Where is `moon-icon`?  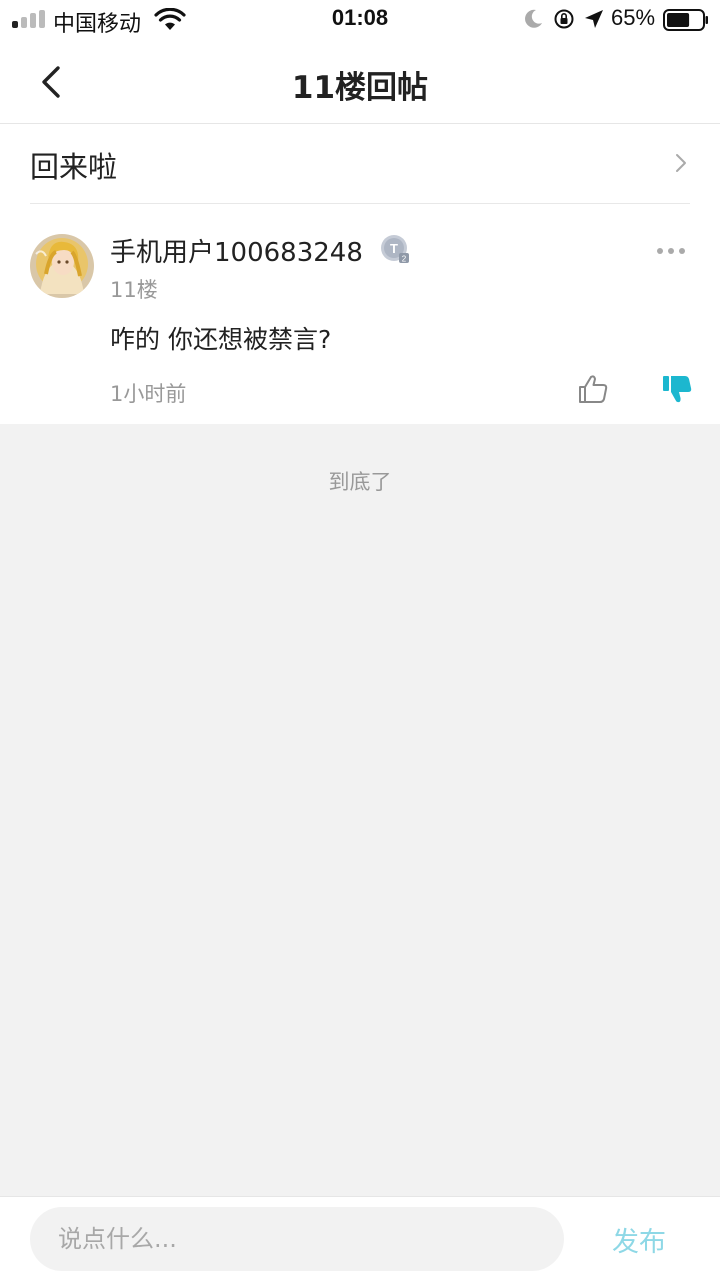
moon-icon is located at coordinates (533, 18).